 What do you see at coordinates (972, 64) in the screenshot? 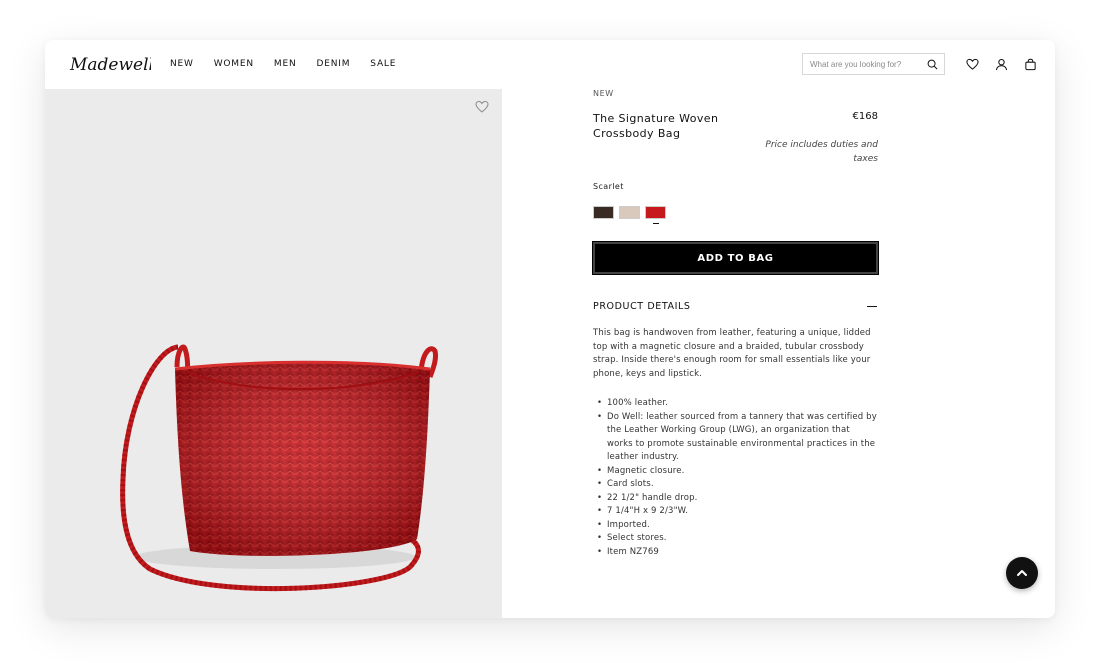
I see `heart-icon` at bounding box center [972, 64].